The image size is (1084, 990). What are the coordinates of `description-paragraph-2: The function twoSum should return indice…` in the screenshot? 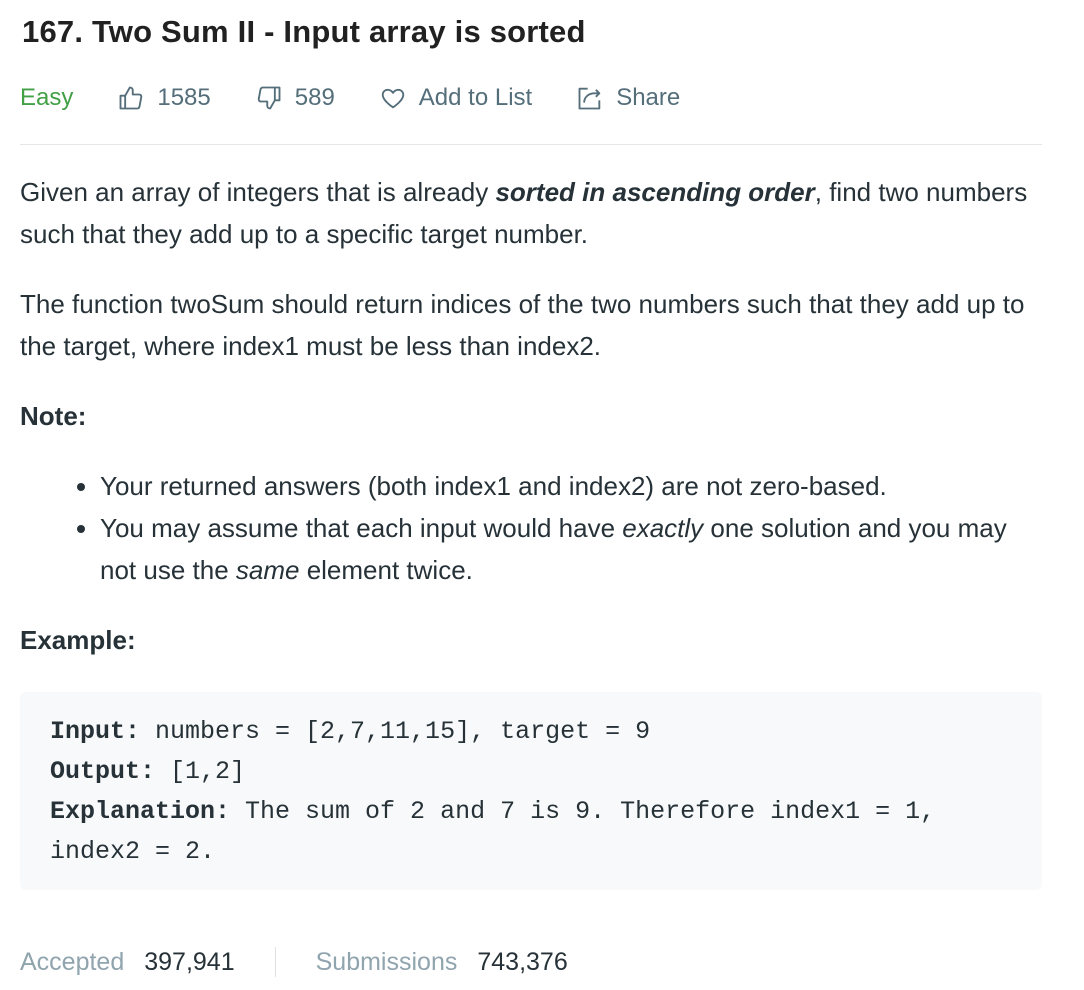 It's located at (522, 325).